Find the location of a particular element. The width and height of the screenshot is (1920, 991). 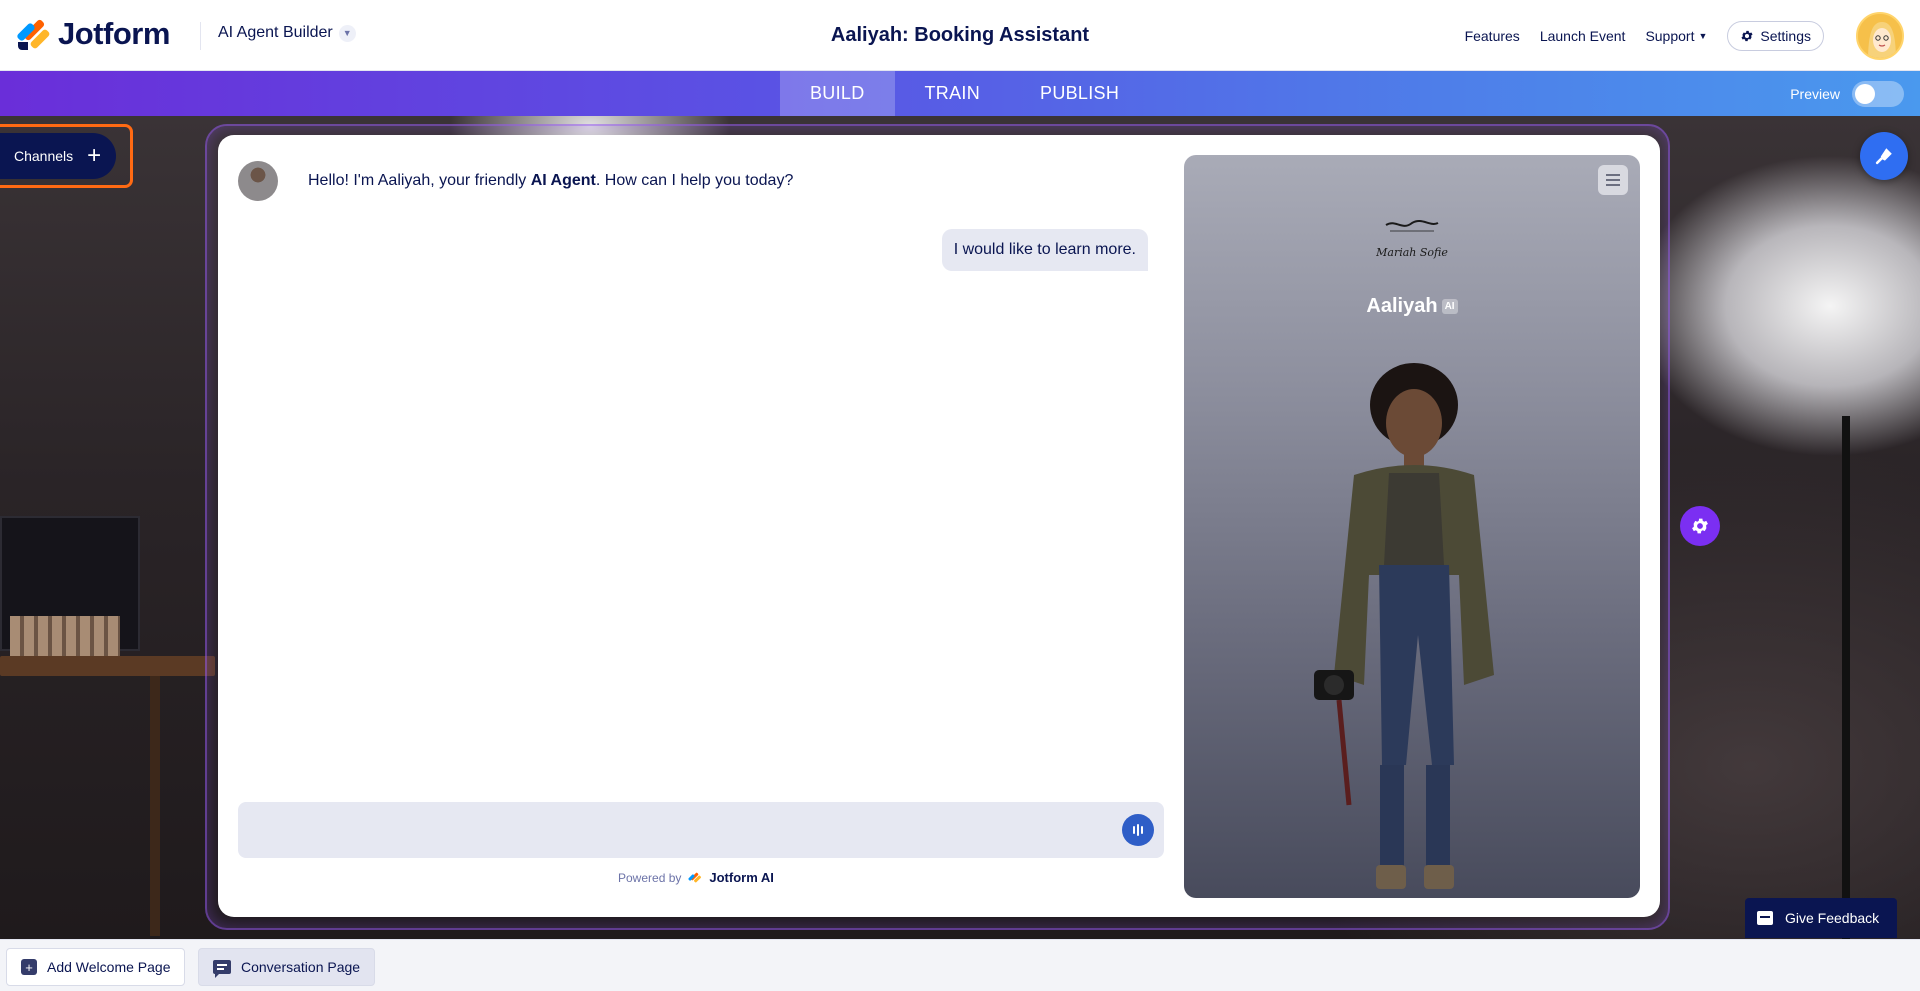

conversation-page-label: Conversation Page is located at coordinates (301, 967).